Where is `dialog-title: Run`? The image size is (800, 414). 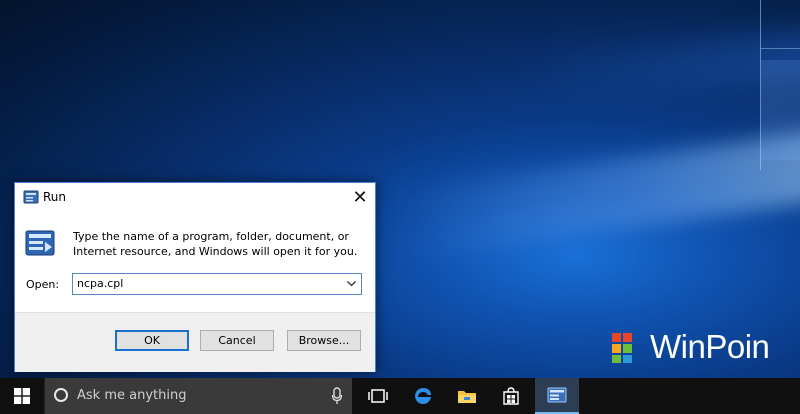
dialog-title: Run is located at coordinates (55, 197).